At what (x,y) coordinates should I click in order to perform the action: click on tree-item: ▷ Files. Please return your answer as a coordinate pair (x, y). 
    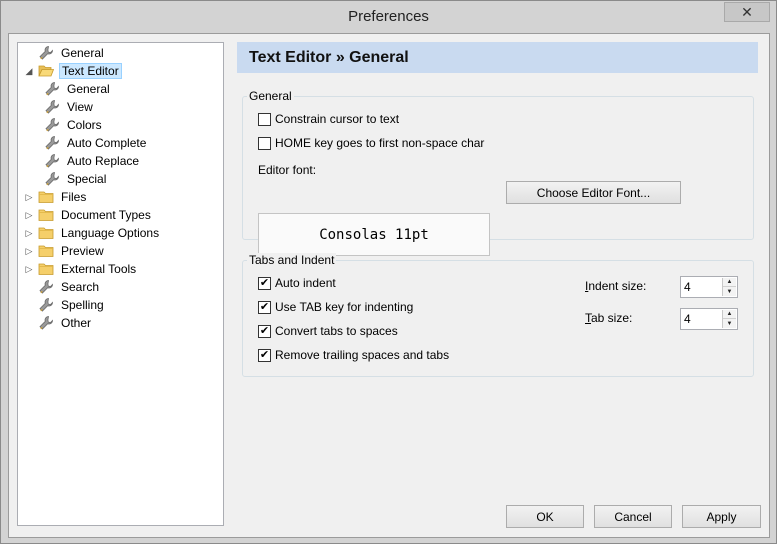
    Looking at the image, I should click on (56, 197).